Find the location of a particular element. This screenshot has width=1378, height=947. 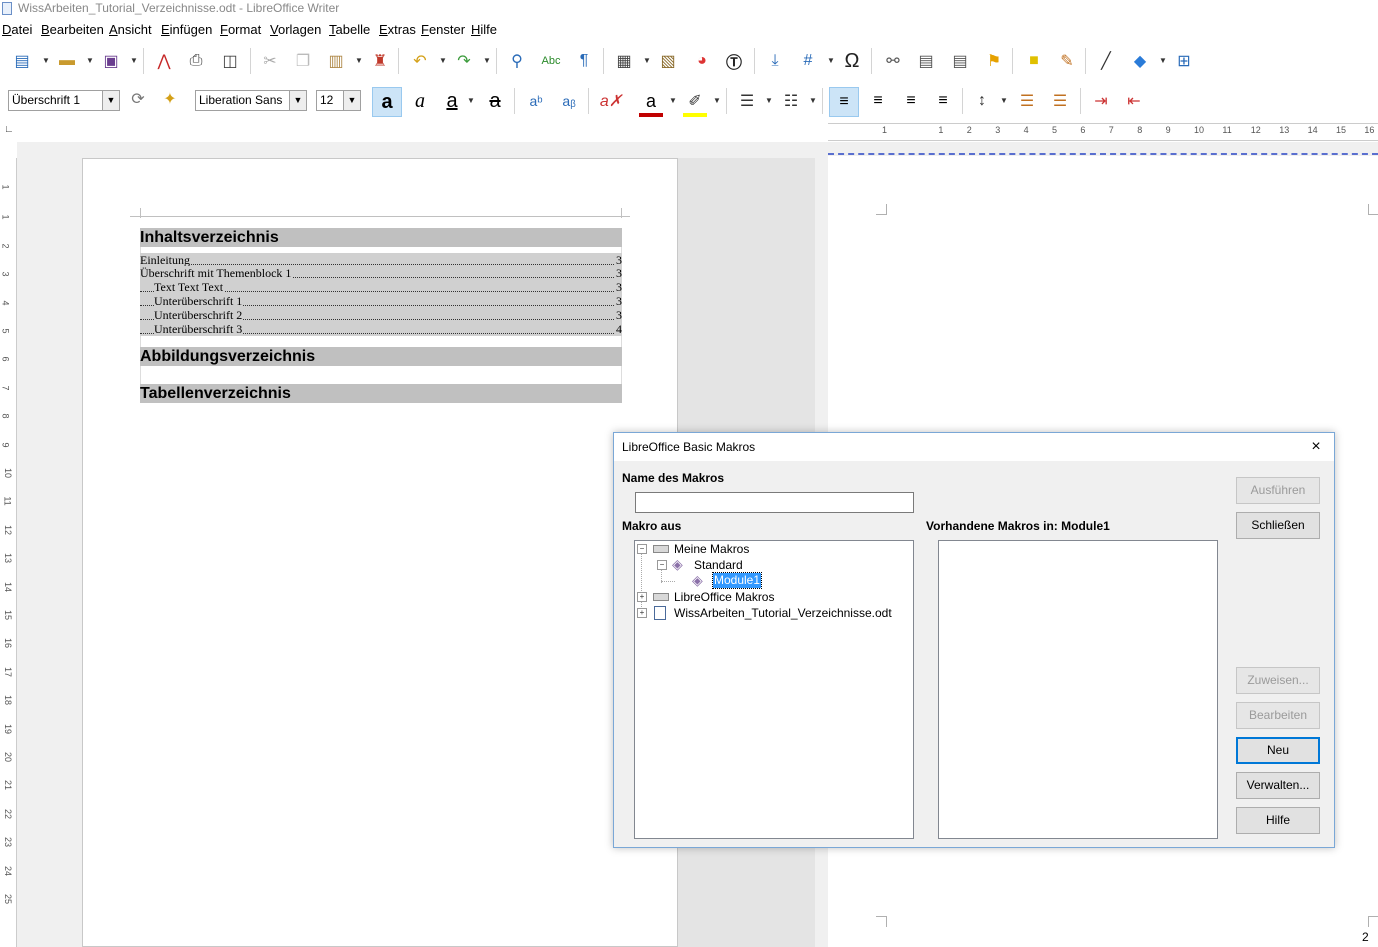

close-icon: × is located at coordinates (1316, 447).